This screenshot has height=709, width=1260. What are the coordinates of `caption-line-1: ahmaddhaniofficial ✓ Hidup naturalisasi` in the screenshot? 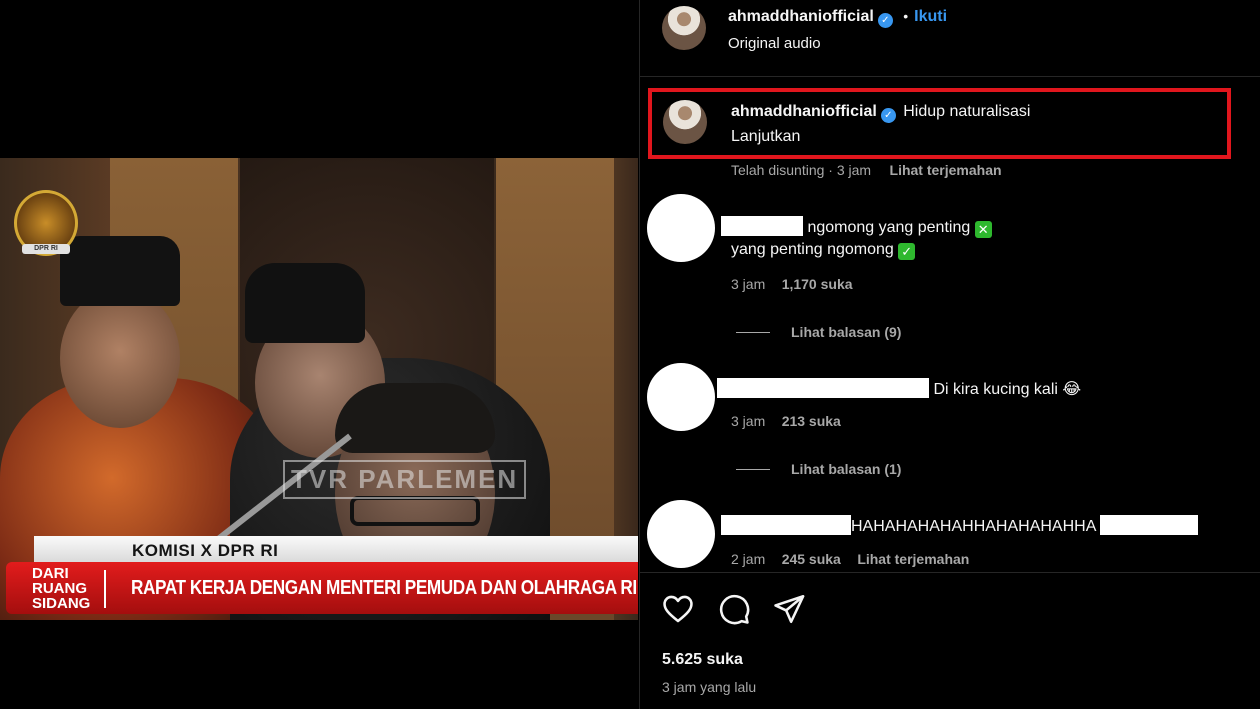 It's located at (880, 113).